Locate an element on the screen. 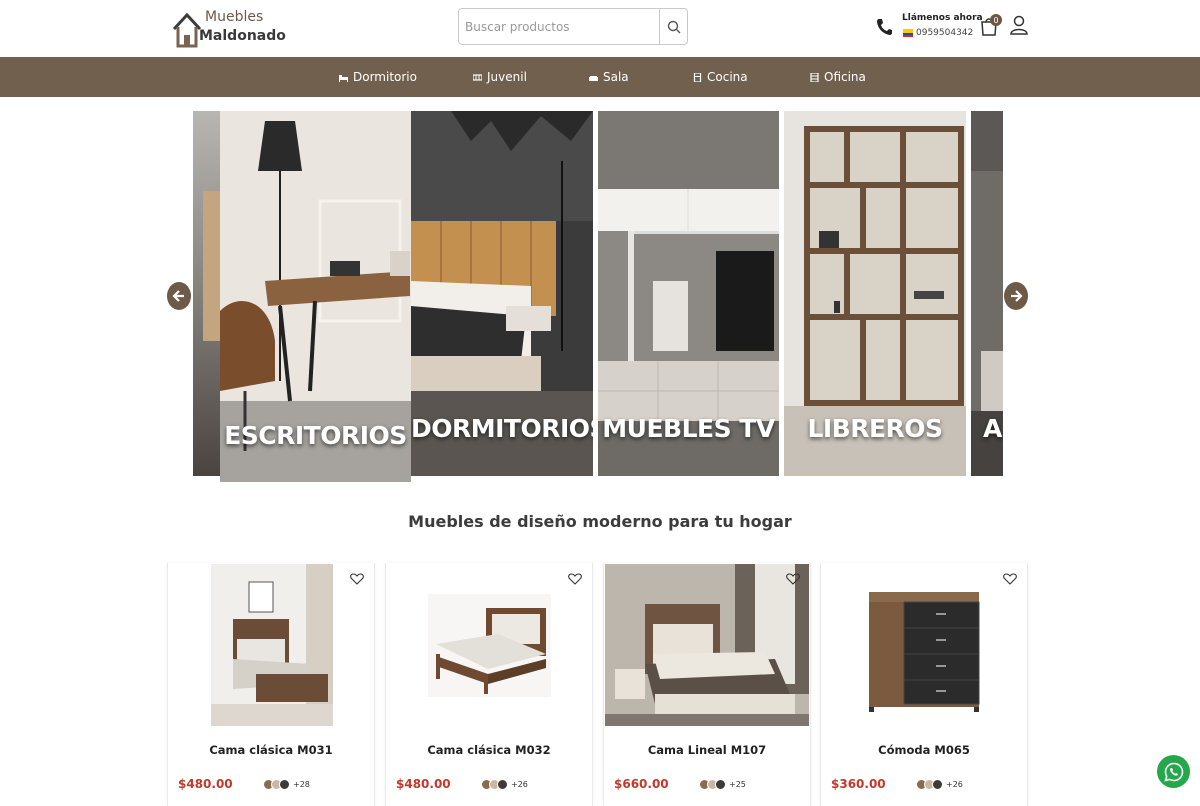  color-swatches: +28 is located at coordinates (286, 784).